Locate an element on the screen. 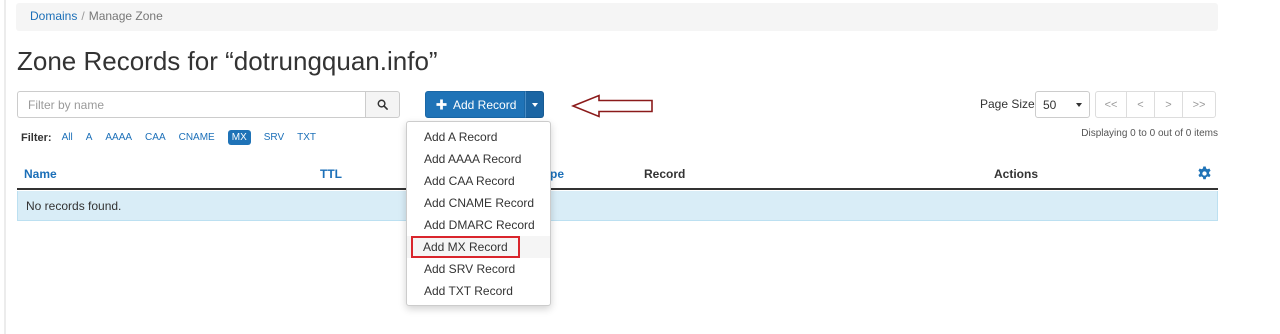 This screenshot has height=334, width=1280. displaying-count: Displaying 0 to 0 out of 0 items is located at coordinates (1149, 133).